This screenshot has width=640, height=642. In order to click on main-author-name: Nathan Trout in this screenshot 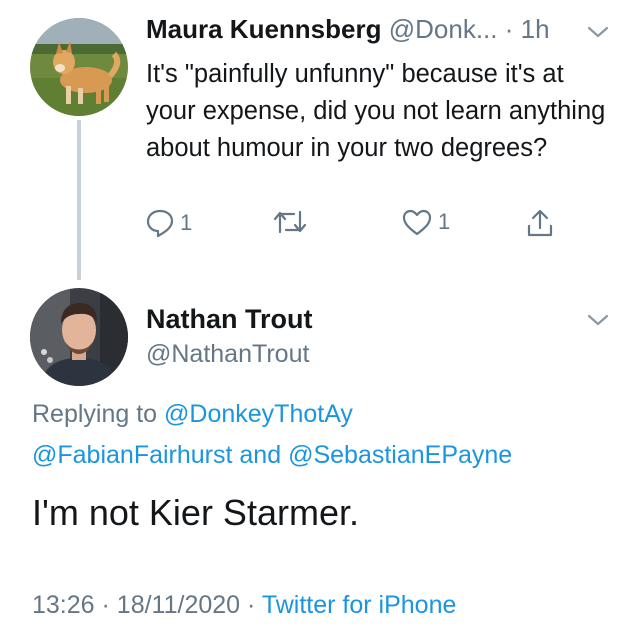, I will do `click(229, 319)`.